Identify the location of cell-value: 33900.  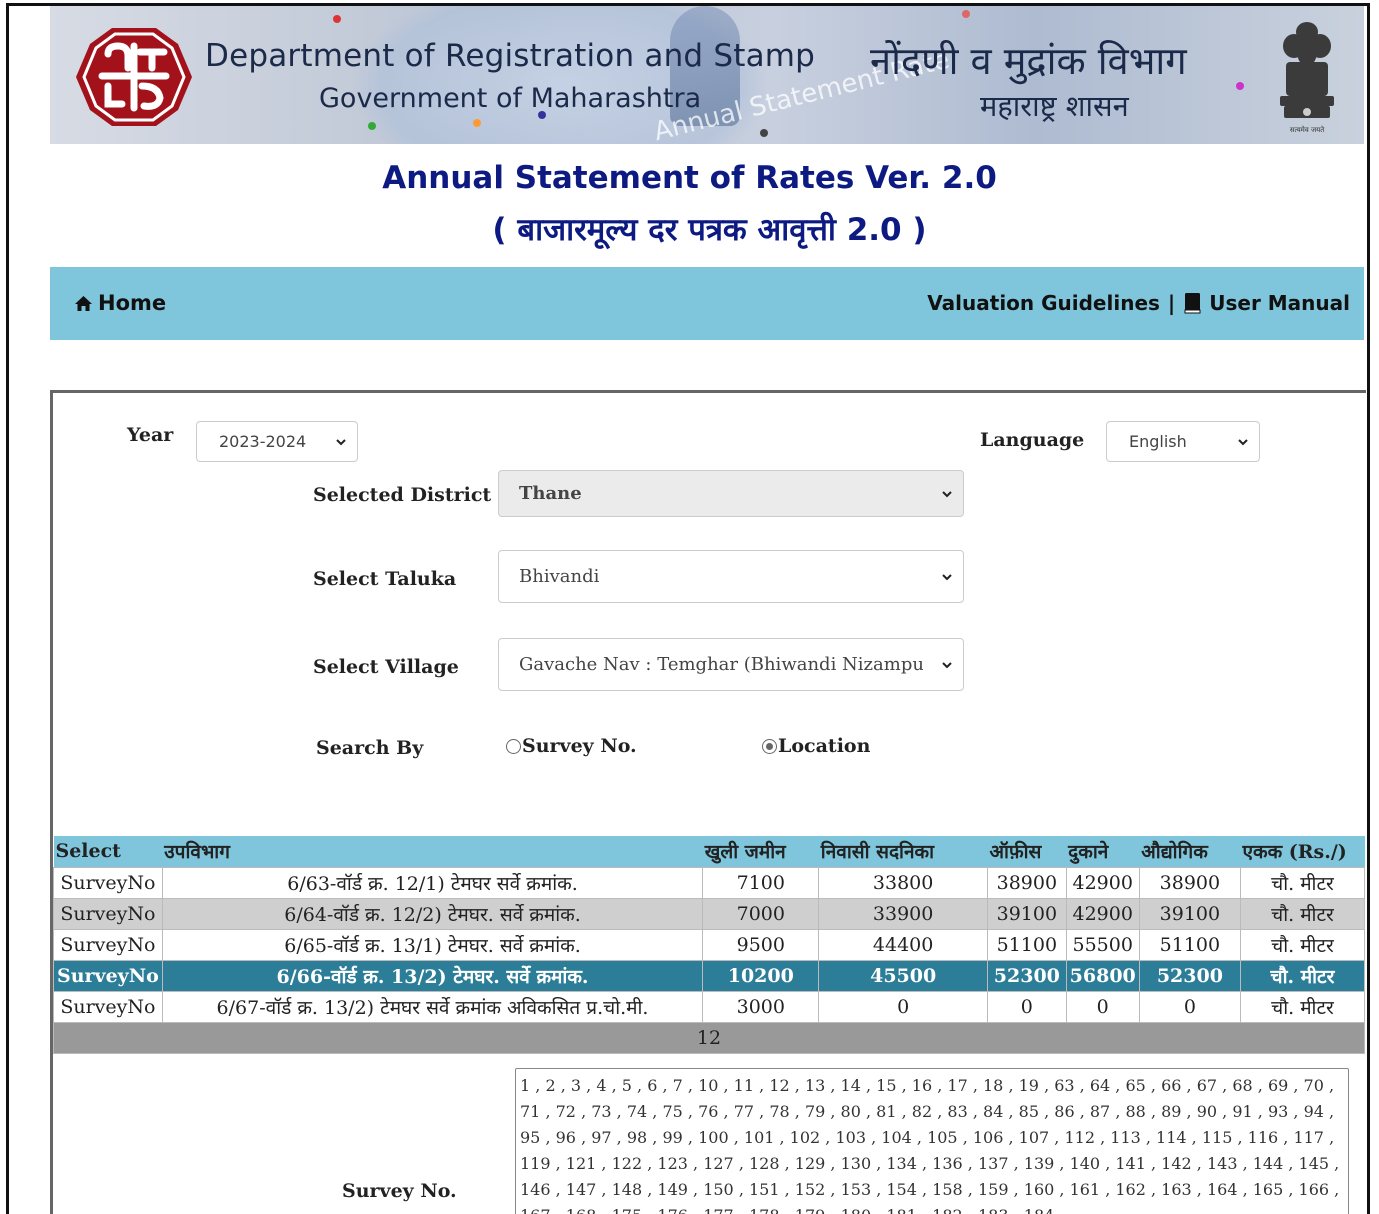
(903, 913).